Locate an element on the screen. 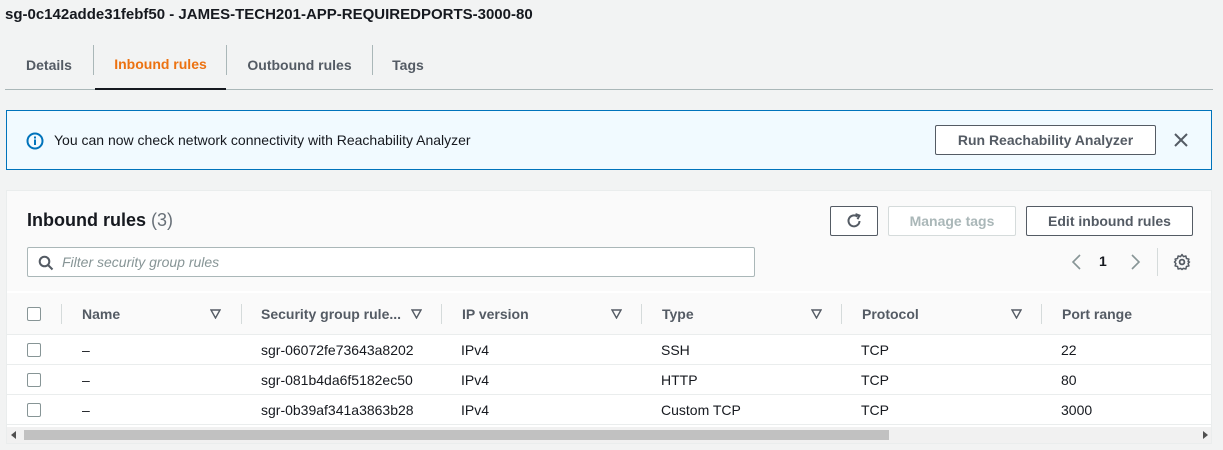 The image size is (1223, 450). column-header-port-range: Port range is located at coordinates (1097, 314).